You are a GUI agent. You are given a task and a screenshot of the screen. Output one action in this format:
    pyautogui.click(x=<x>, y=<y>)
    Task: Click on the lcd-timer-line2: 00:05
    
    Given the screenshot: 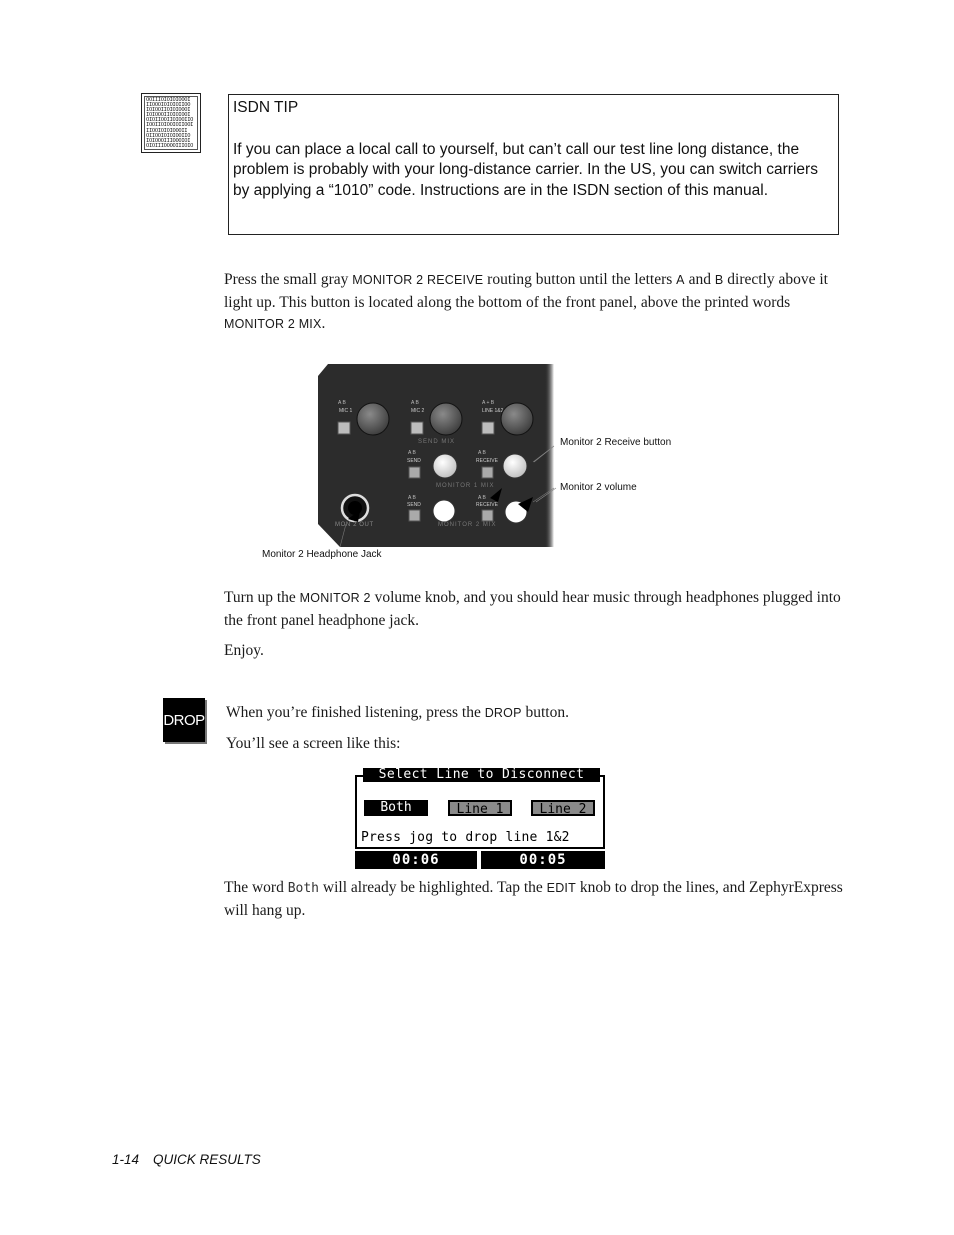 What is the action you would take?
    pyautogui.click(x=543, y=860)
    